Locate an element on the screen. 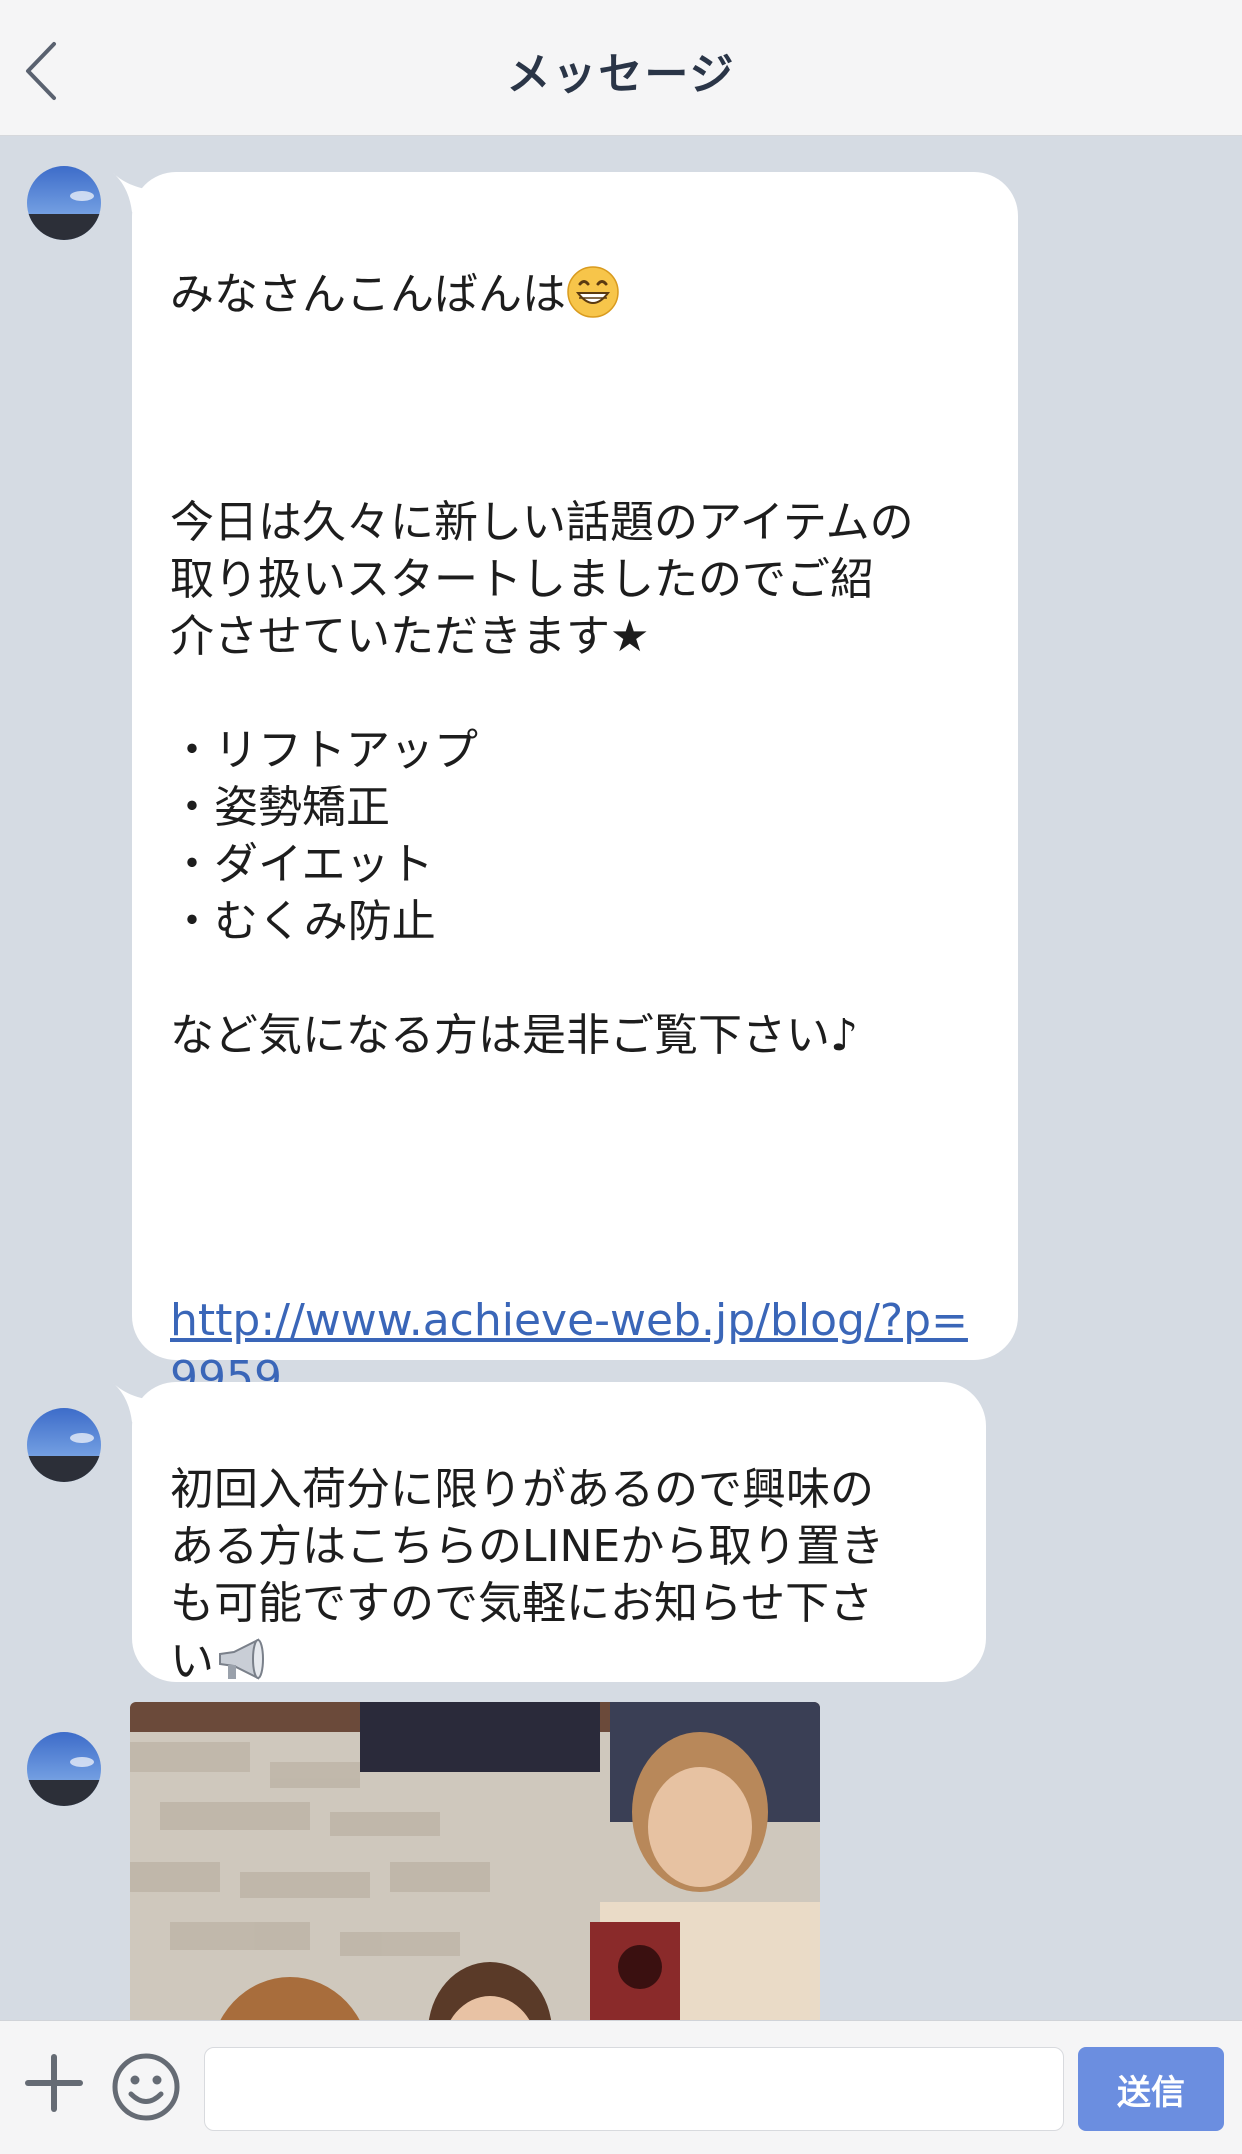 The image size is (1242, 2154). message-greeting: みなさんこんばんは is located at coordinates (575, 294).